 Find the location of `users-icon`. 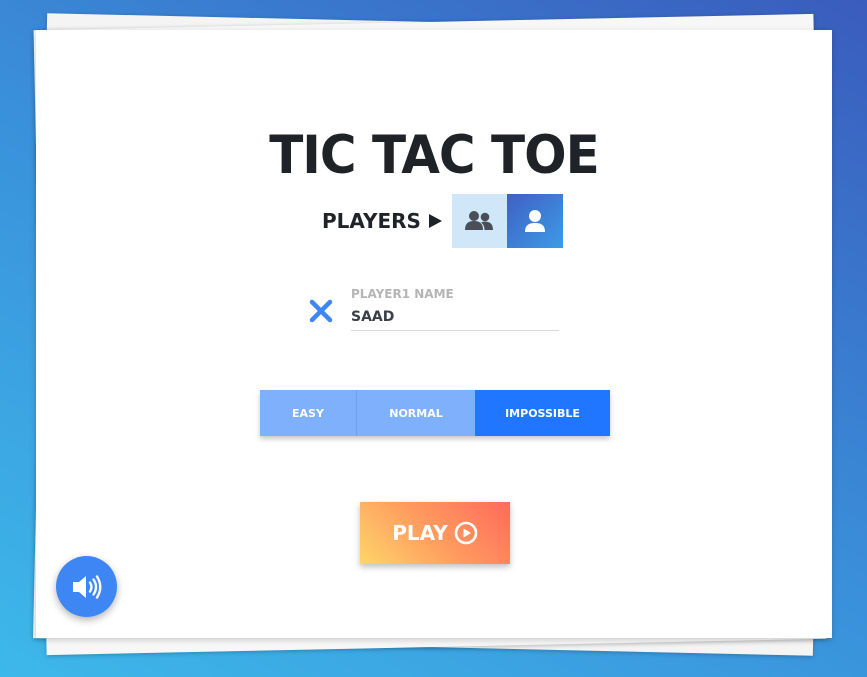

users-icon is located at coordinates (479, 220).